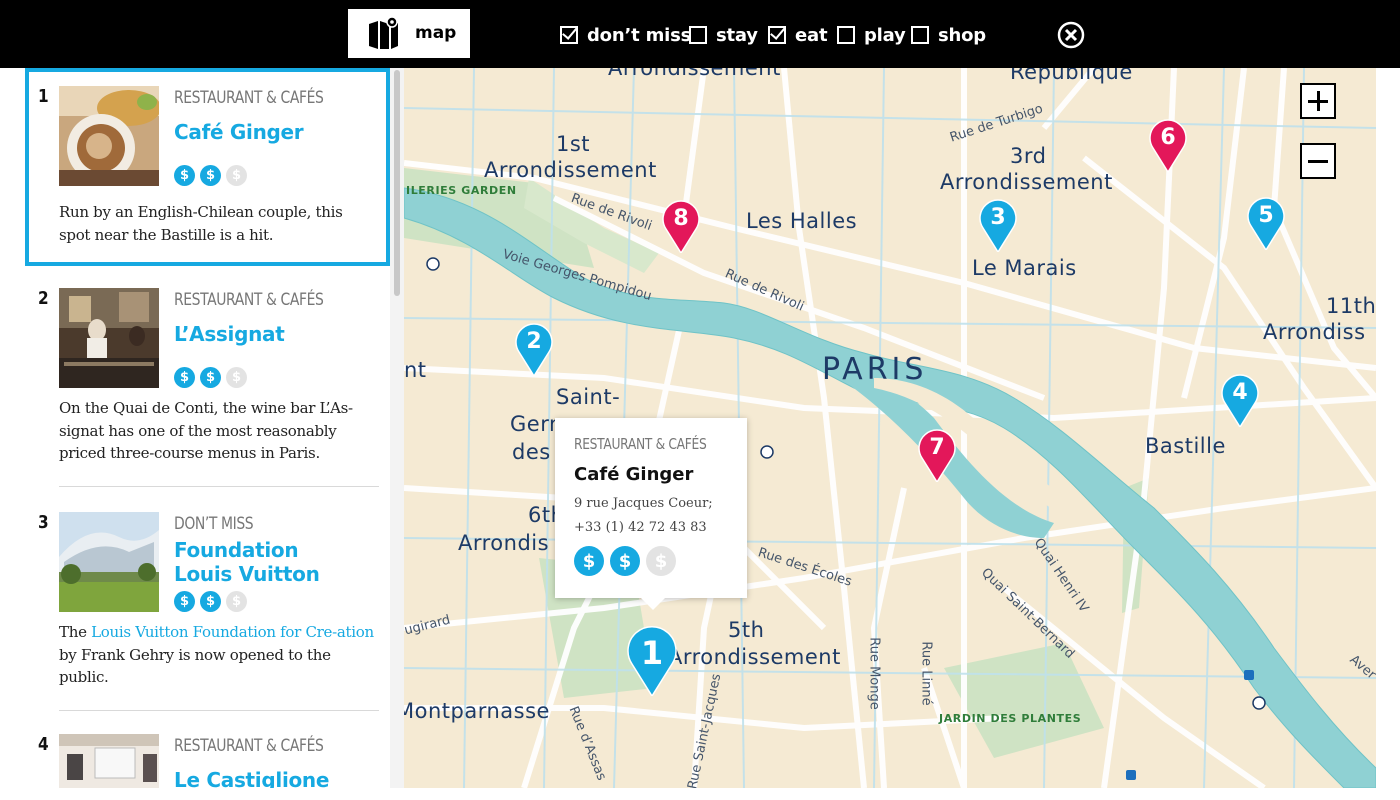 The height and width of the screenshot is (800, 1400). What do you see at coordinates (251, 778) in the screenshot?
I see `list-item-title: Le Castiglione` at bounding box center [251, 778].